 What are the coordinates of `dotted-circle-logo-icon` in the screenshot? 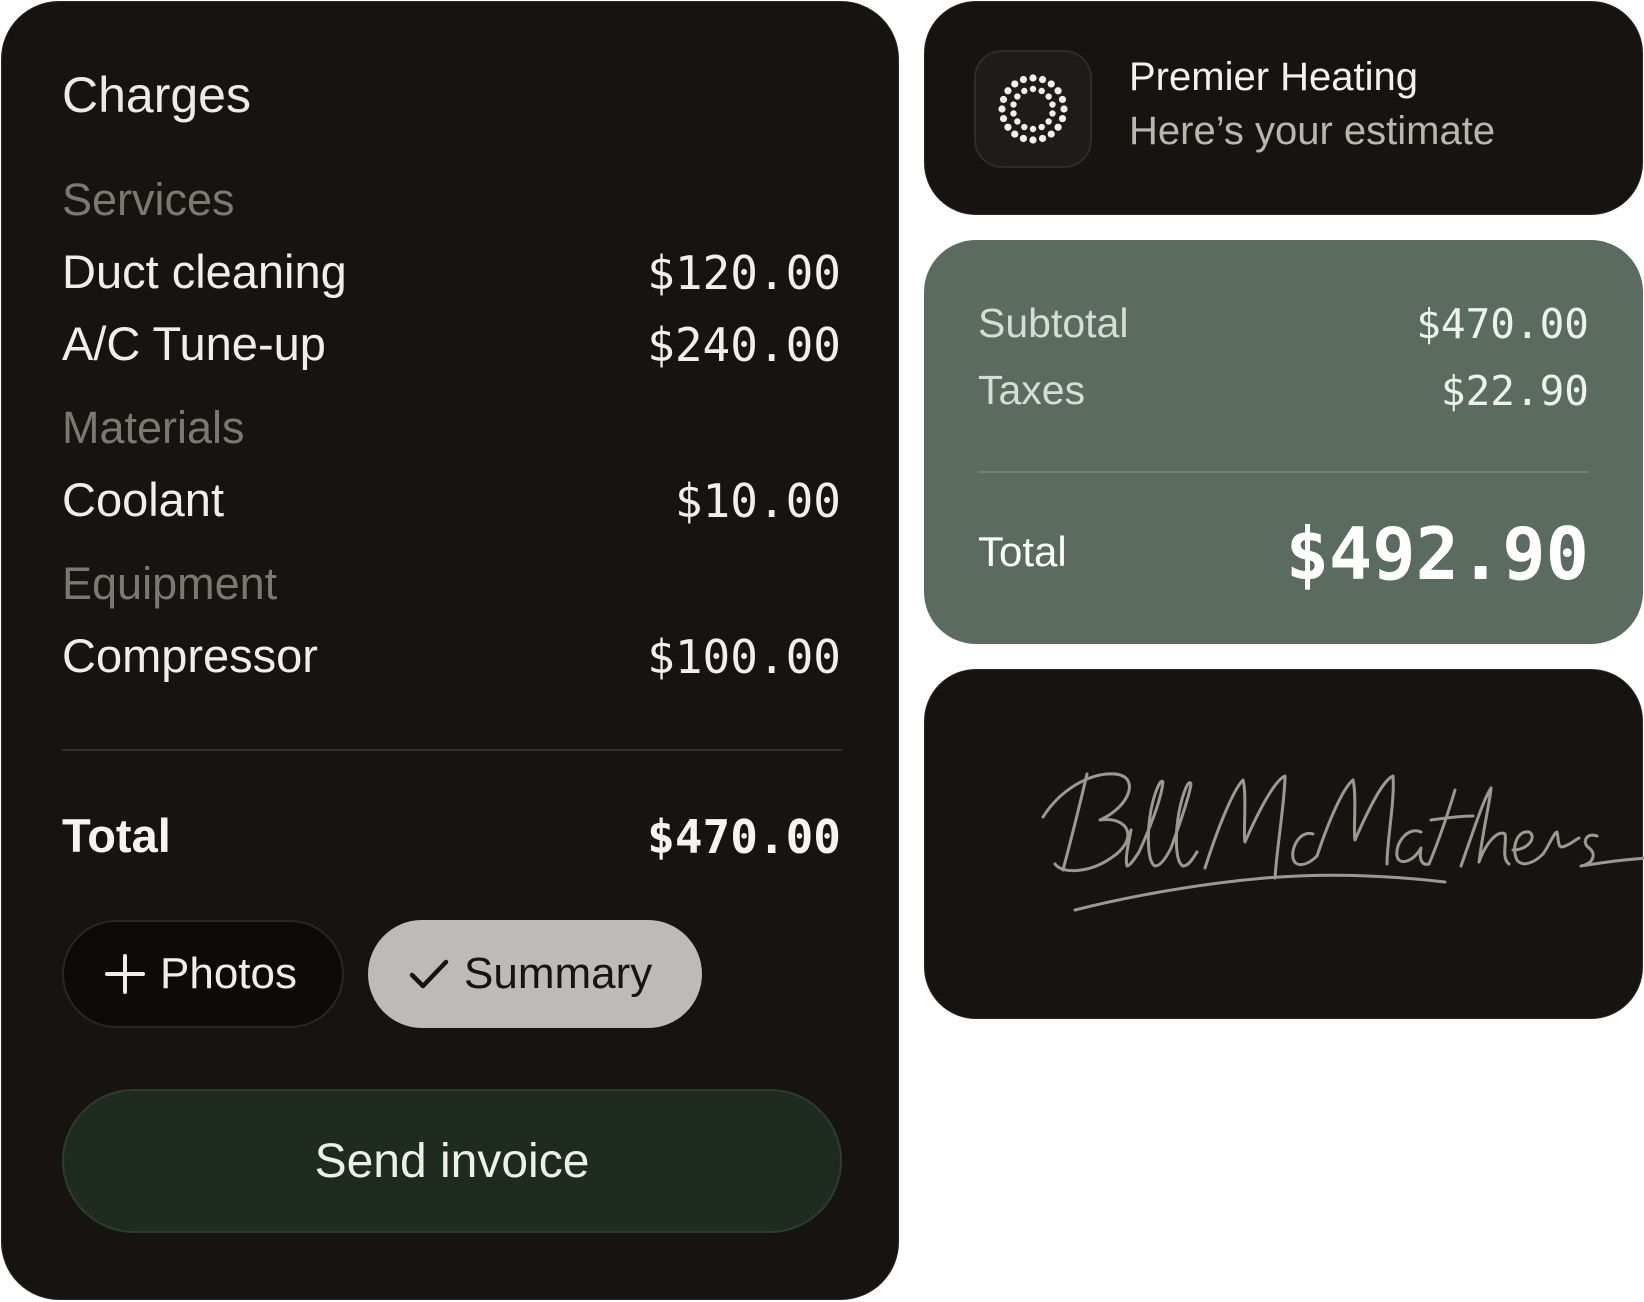 It's located at (1033, 109).